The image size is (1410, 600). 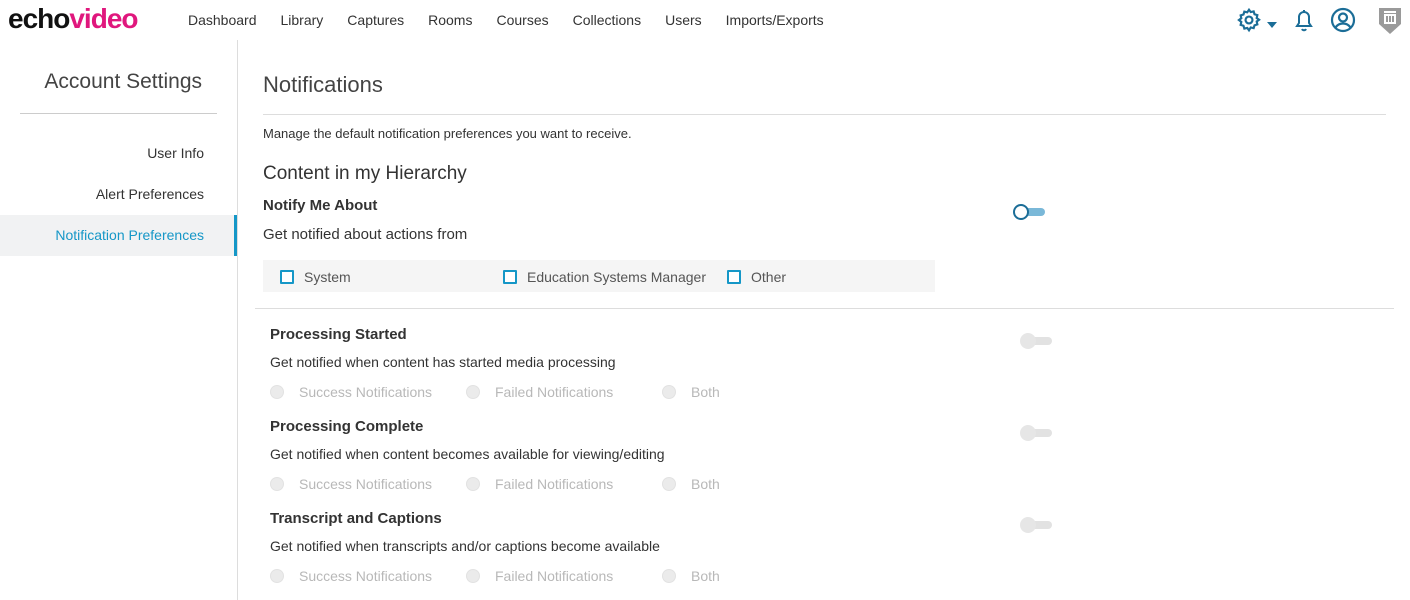 I want to click on processing-complete-toggle, so click(x=1037, y=433).